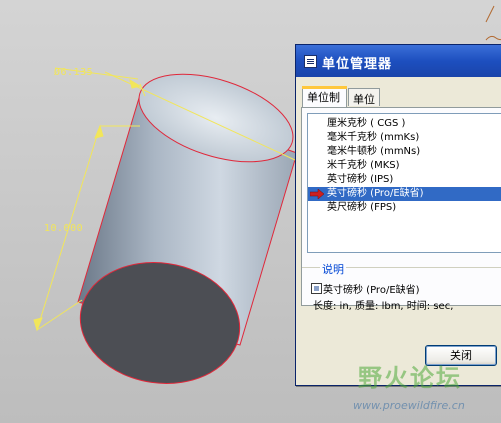 This screenshot has height=423, width=501. I want to click on list-item: 米千克秒 (MKS), so click(404, 166).